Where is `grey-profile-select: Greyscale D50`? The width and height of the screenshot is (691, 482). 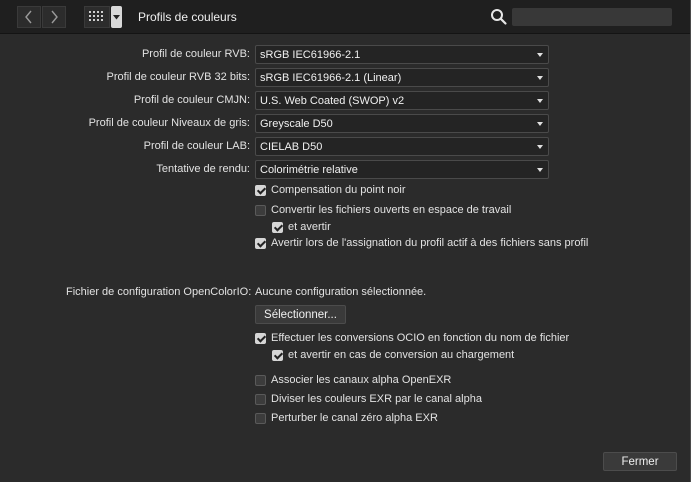 grey-profile-select: Greyscale D50 is located at coordinates (402, 123).